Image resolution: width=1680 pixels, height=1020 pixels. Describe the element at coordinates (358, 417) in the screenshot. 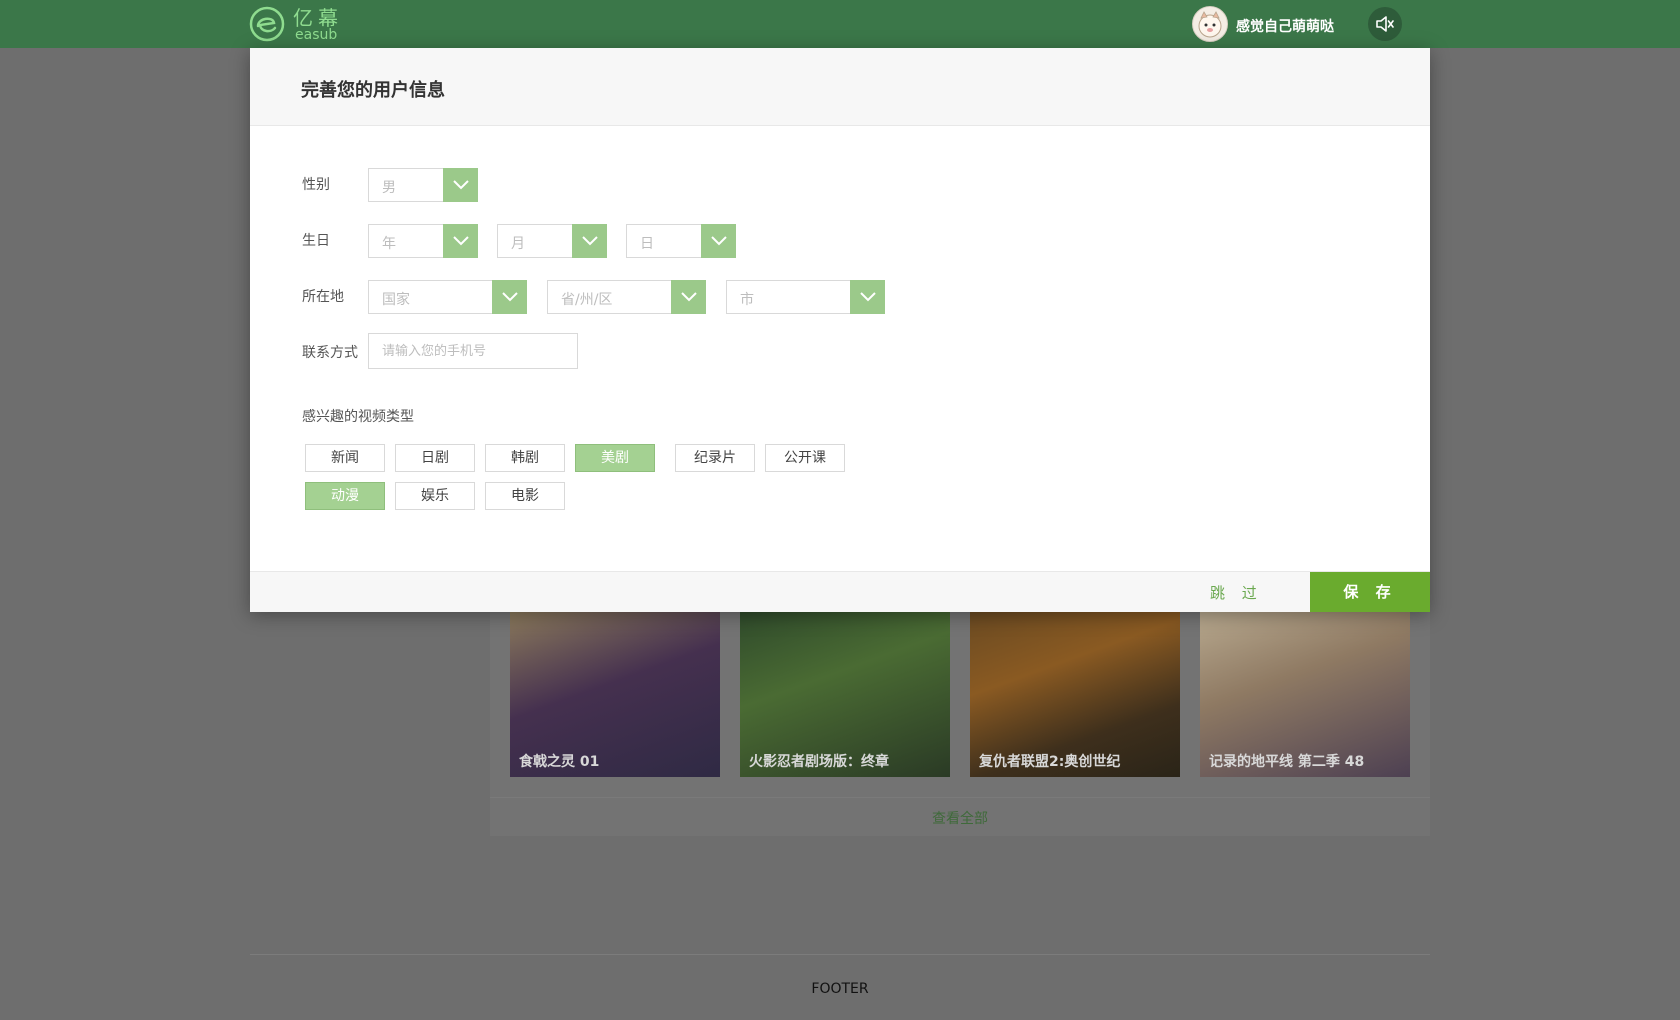

I see `interests-label: 感兴趣的视频类型` at that location.